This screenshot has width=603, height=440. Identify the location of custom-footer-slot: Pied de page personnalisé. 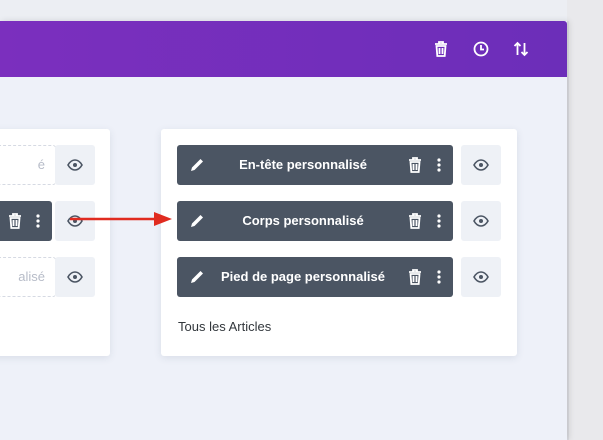
(315, 277).